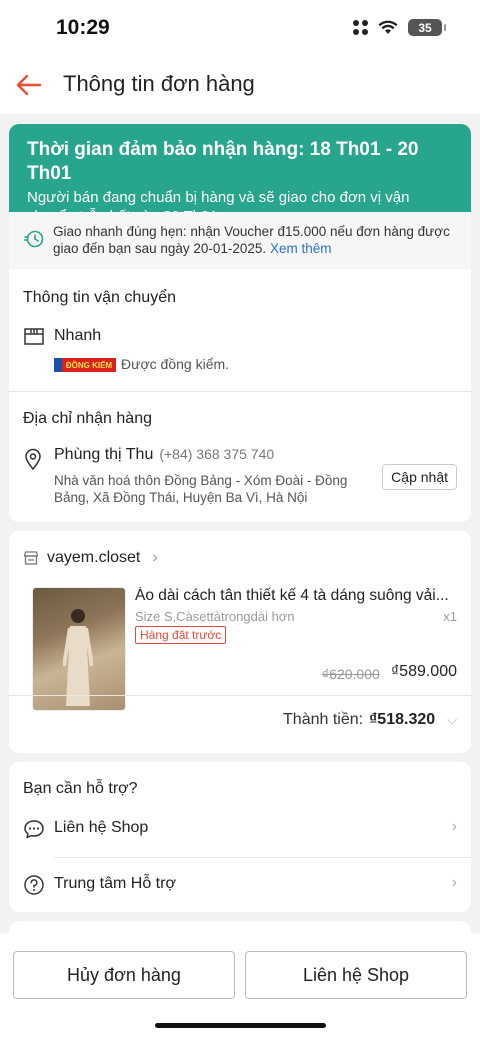 The width and height of the screenshot is (480, 1038). What do you see at coordinates (402, 719) in the screenshot?
I see `total-value: ₫518.320` at bounding box center [402, 719].